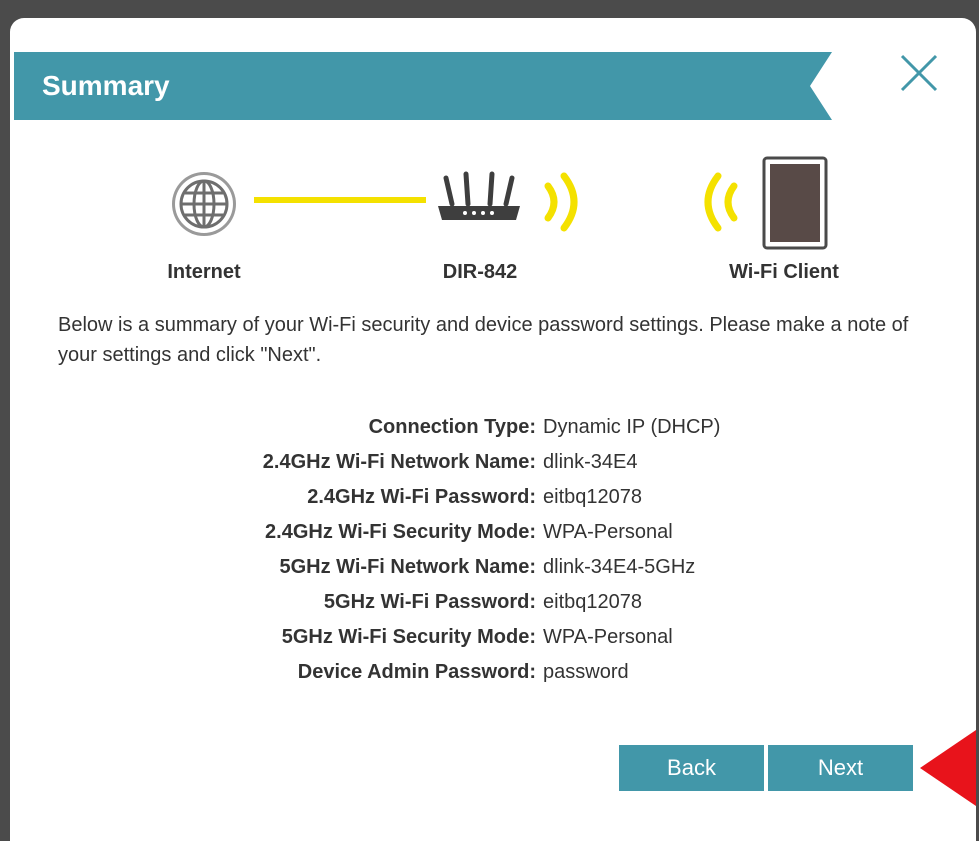 The height and width of the screenshot is (841, 979). Describe the element at coordinates (400, 532) in the screenshot. I see `wifi24-security-mode-key: 2.4GHz Wi-Fi Security Mode:` at that location.